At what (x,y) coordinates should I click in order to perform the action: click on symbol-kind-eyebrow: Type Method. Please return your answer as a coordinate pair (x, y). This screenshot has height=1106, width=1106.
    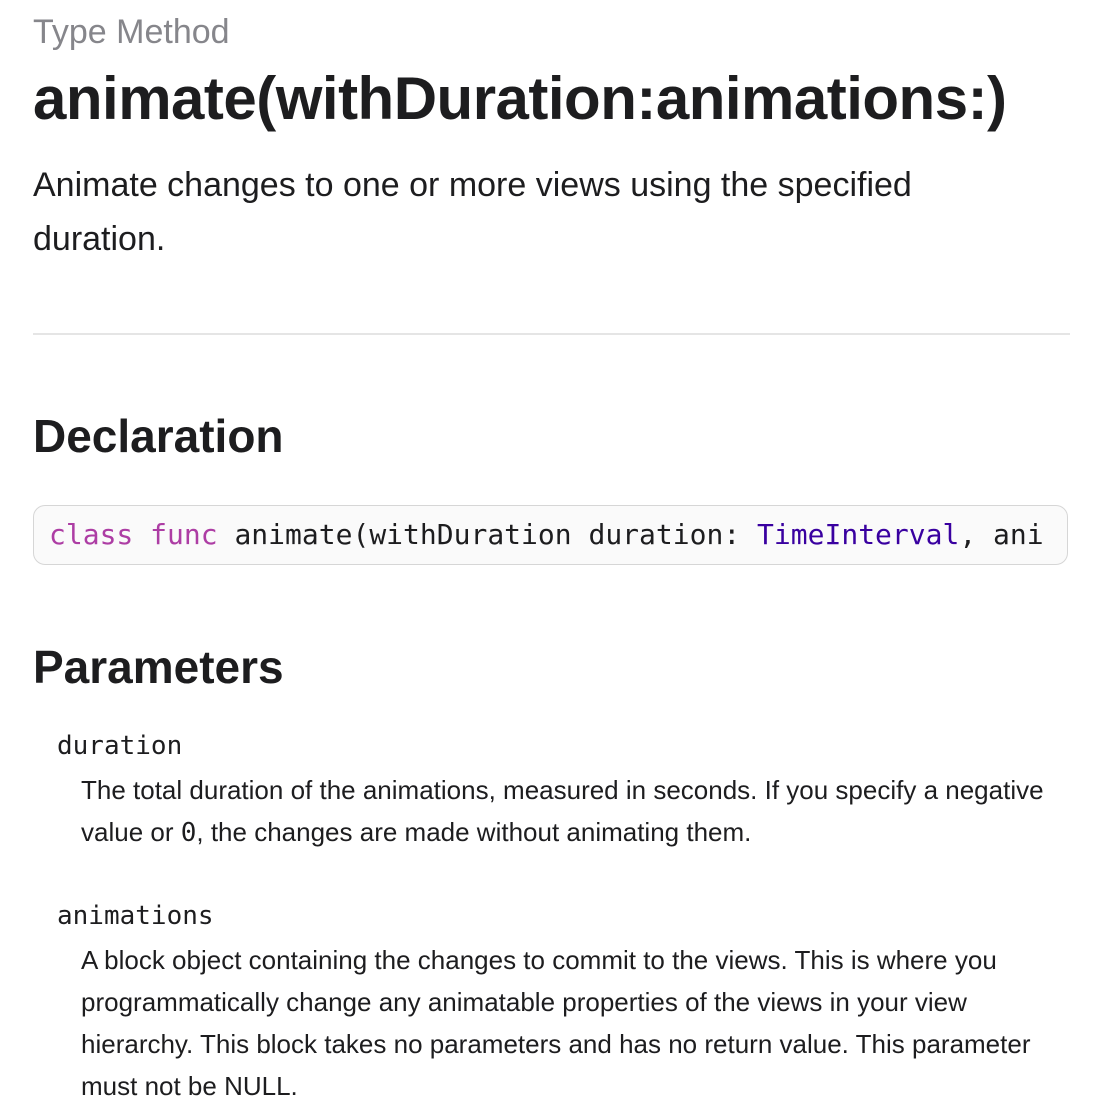
    Looking at the image, I should click on (131, 32).